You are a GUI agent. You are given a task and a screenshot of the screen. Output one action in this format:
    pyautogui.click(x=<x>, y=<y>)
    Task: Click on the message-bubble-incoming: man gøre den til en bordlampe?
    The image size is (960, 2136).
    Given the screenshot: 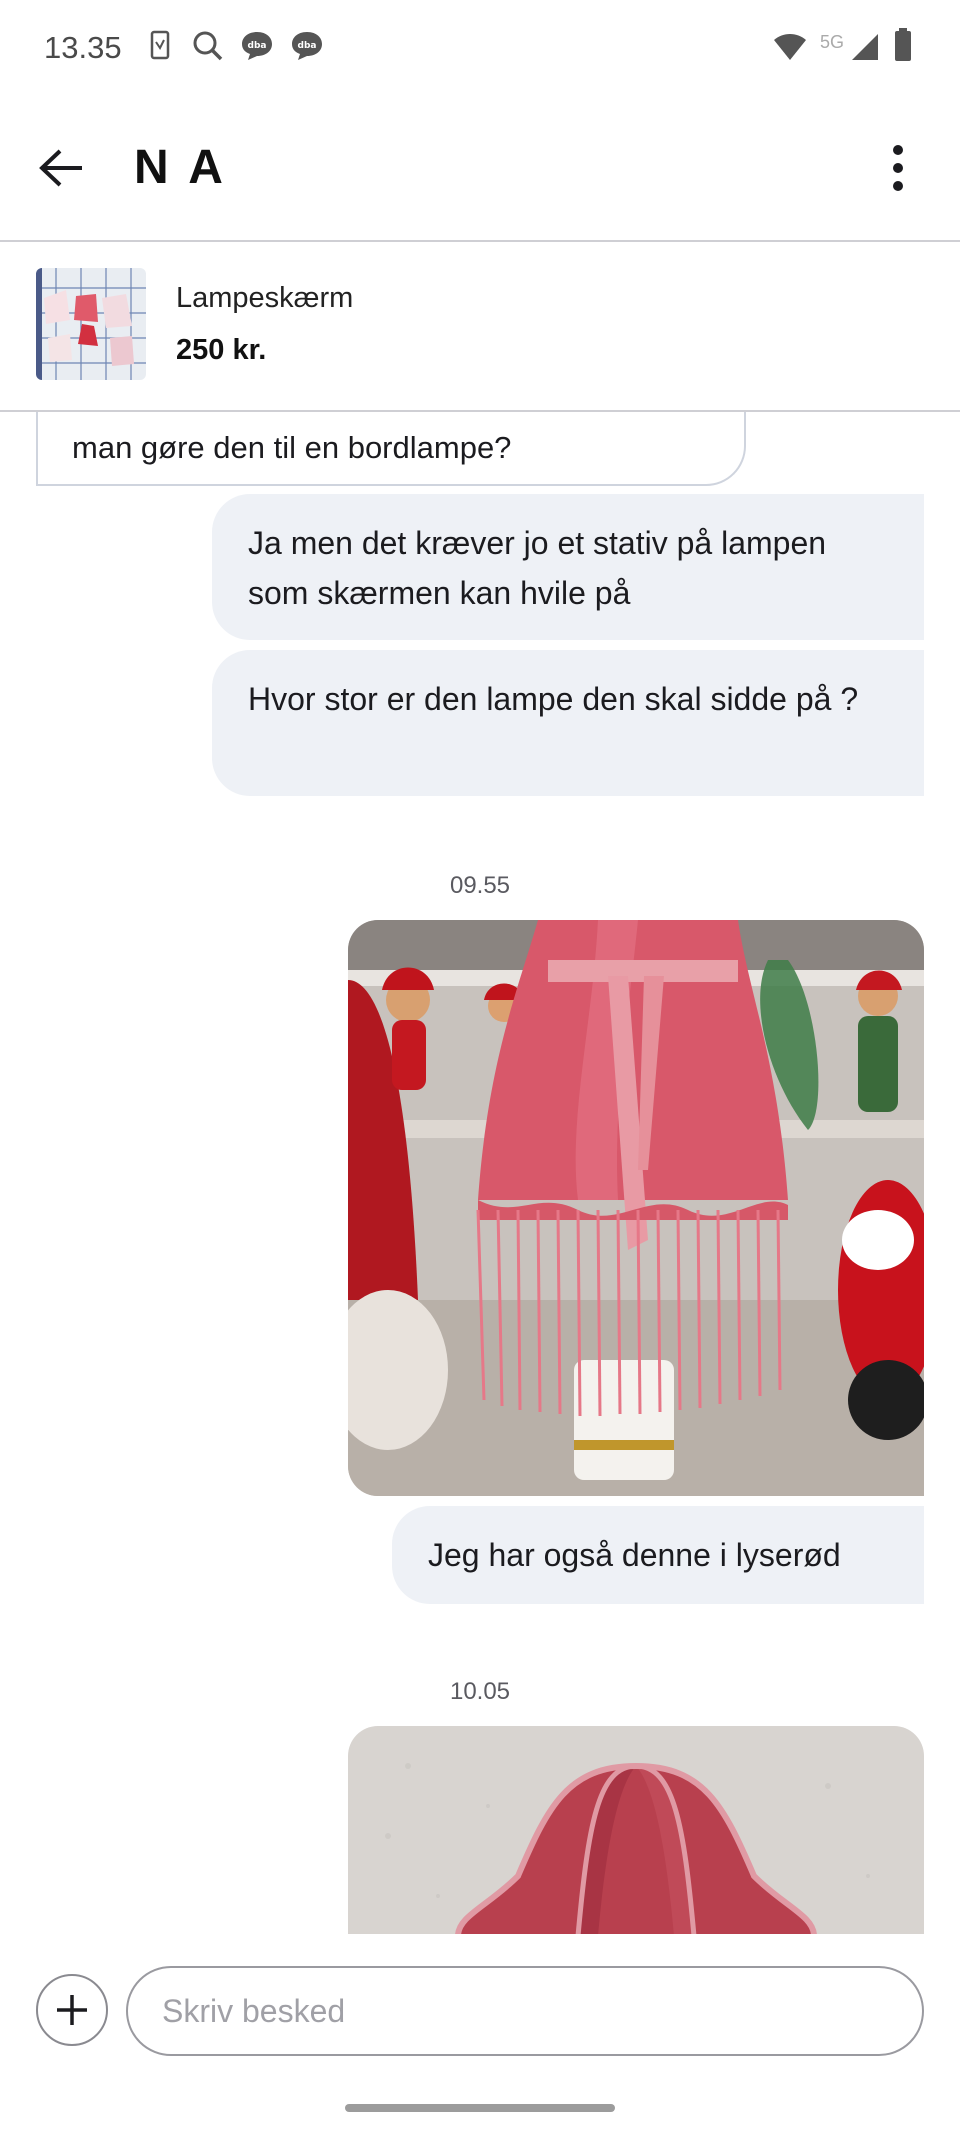 What is the action you would take?
    pyautogui.click(x=391, y=449)
    